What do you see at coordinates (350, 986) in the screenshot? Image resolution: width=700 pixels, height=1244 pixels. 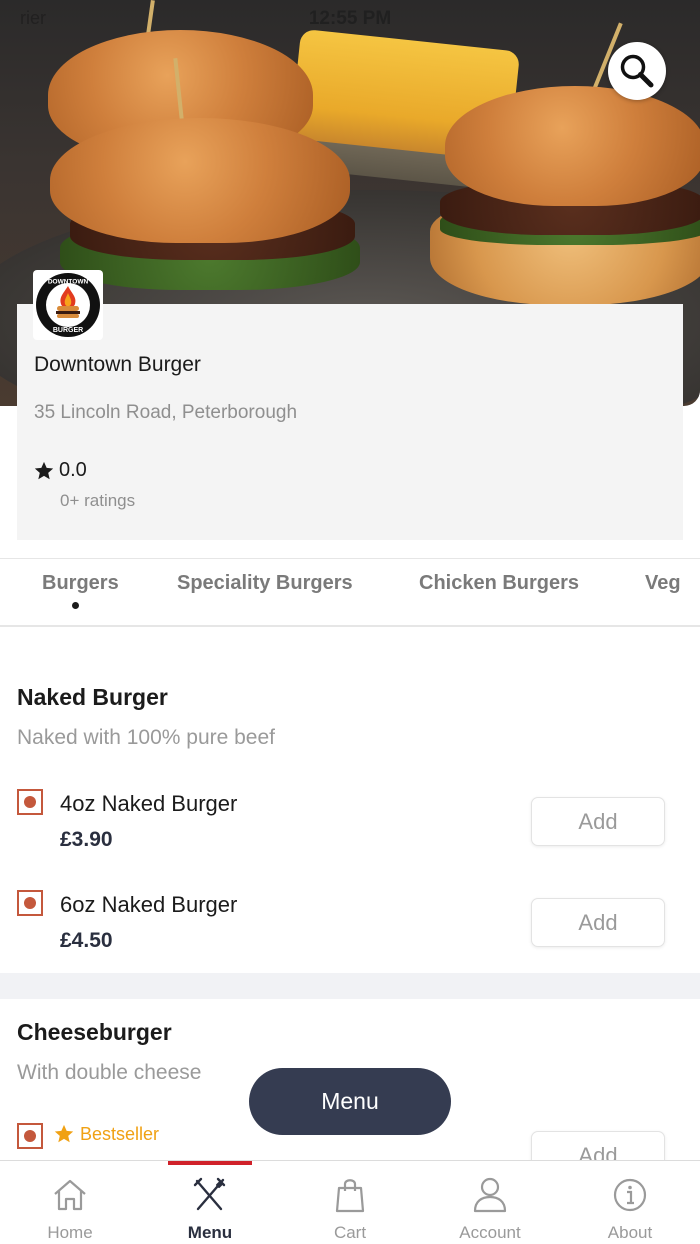 I see `section-divider` at bounding box center [350, 986].